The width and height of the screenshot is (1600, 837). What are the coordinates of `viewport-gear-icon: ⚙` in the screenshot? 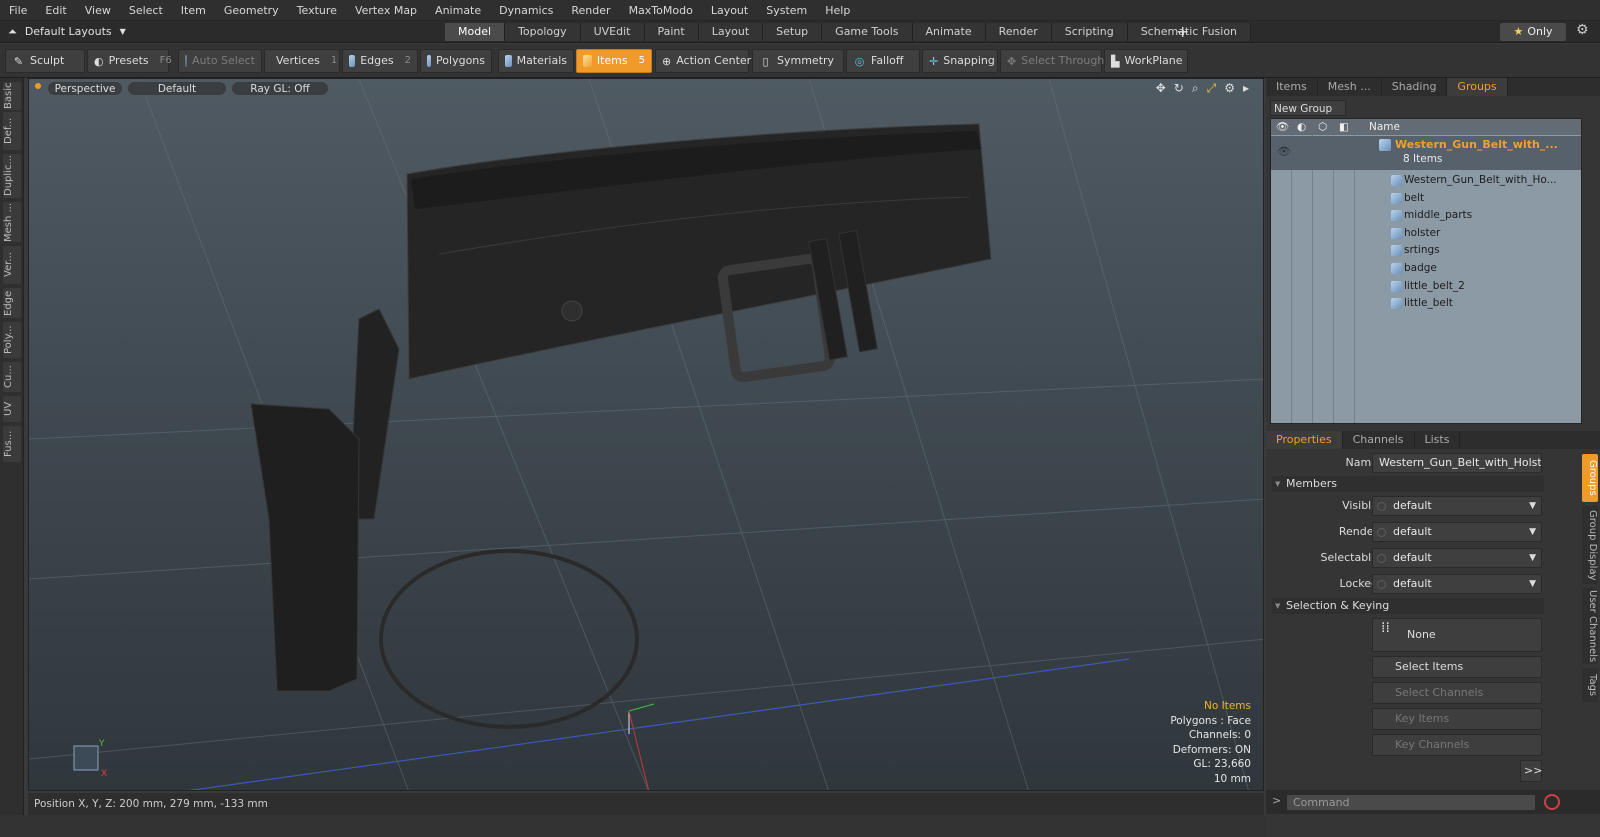 It's located at (1229, 88).